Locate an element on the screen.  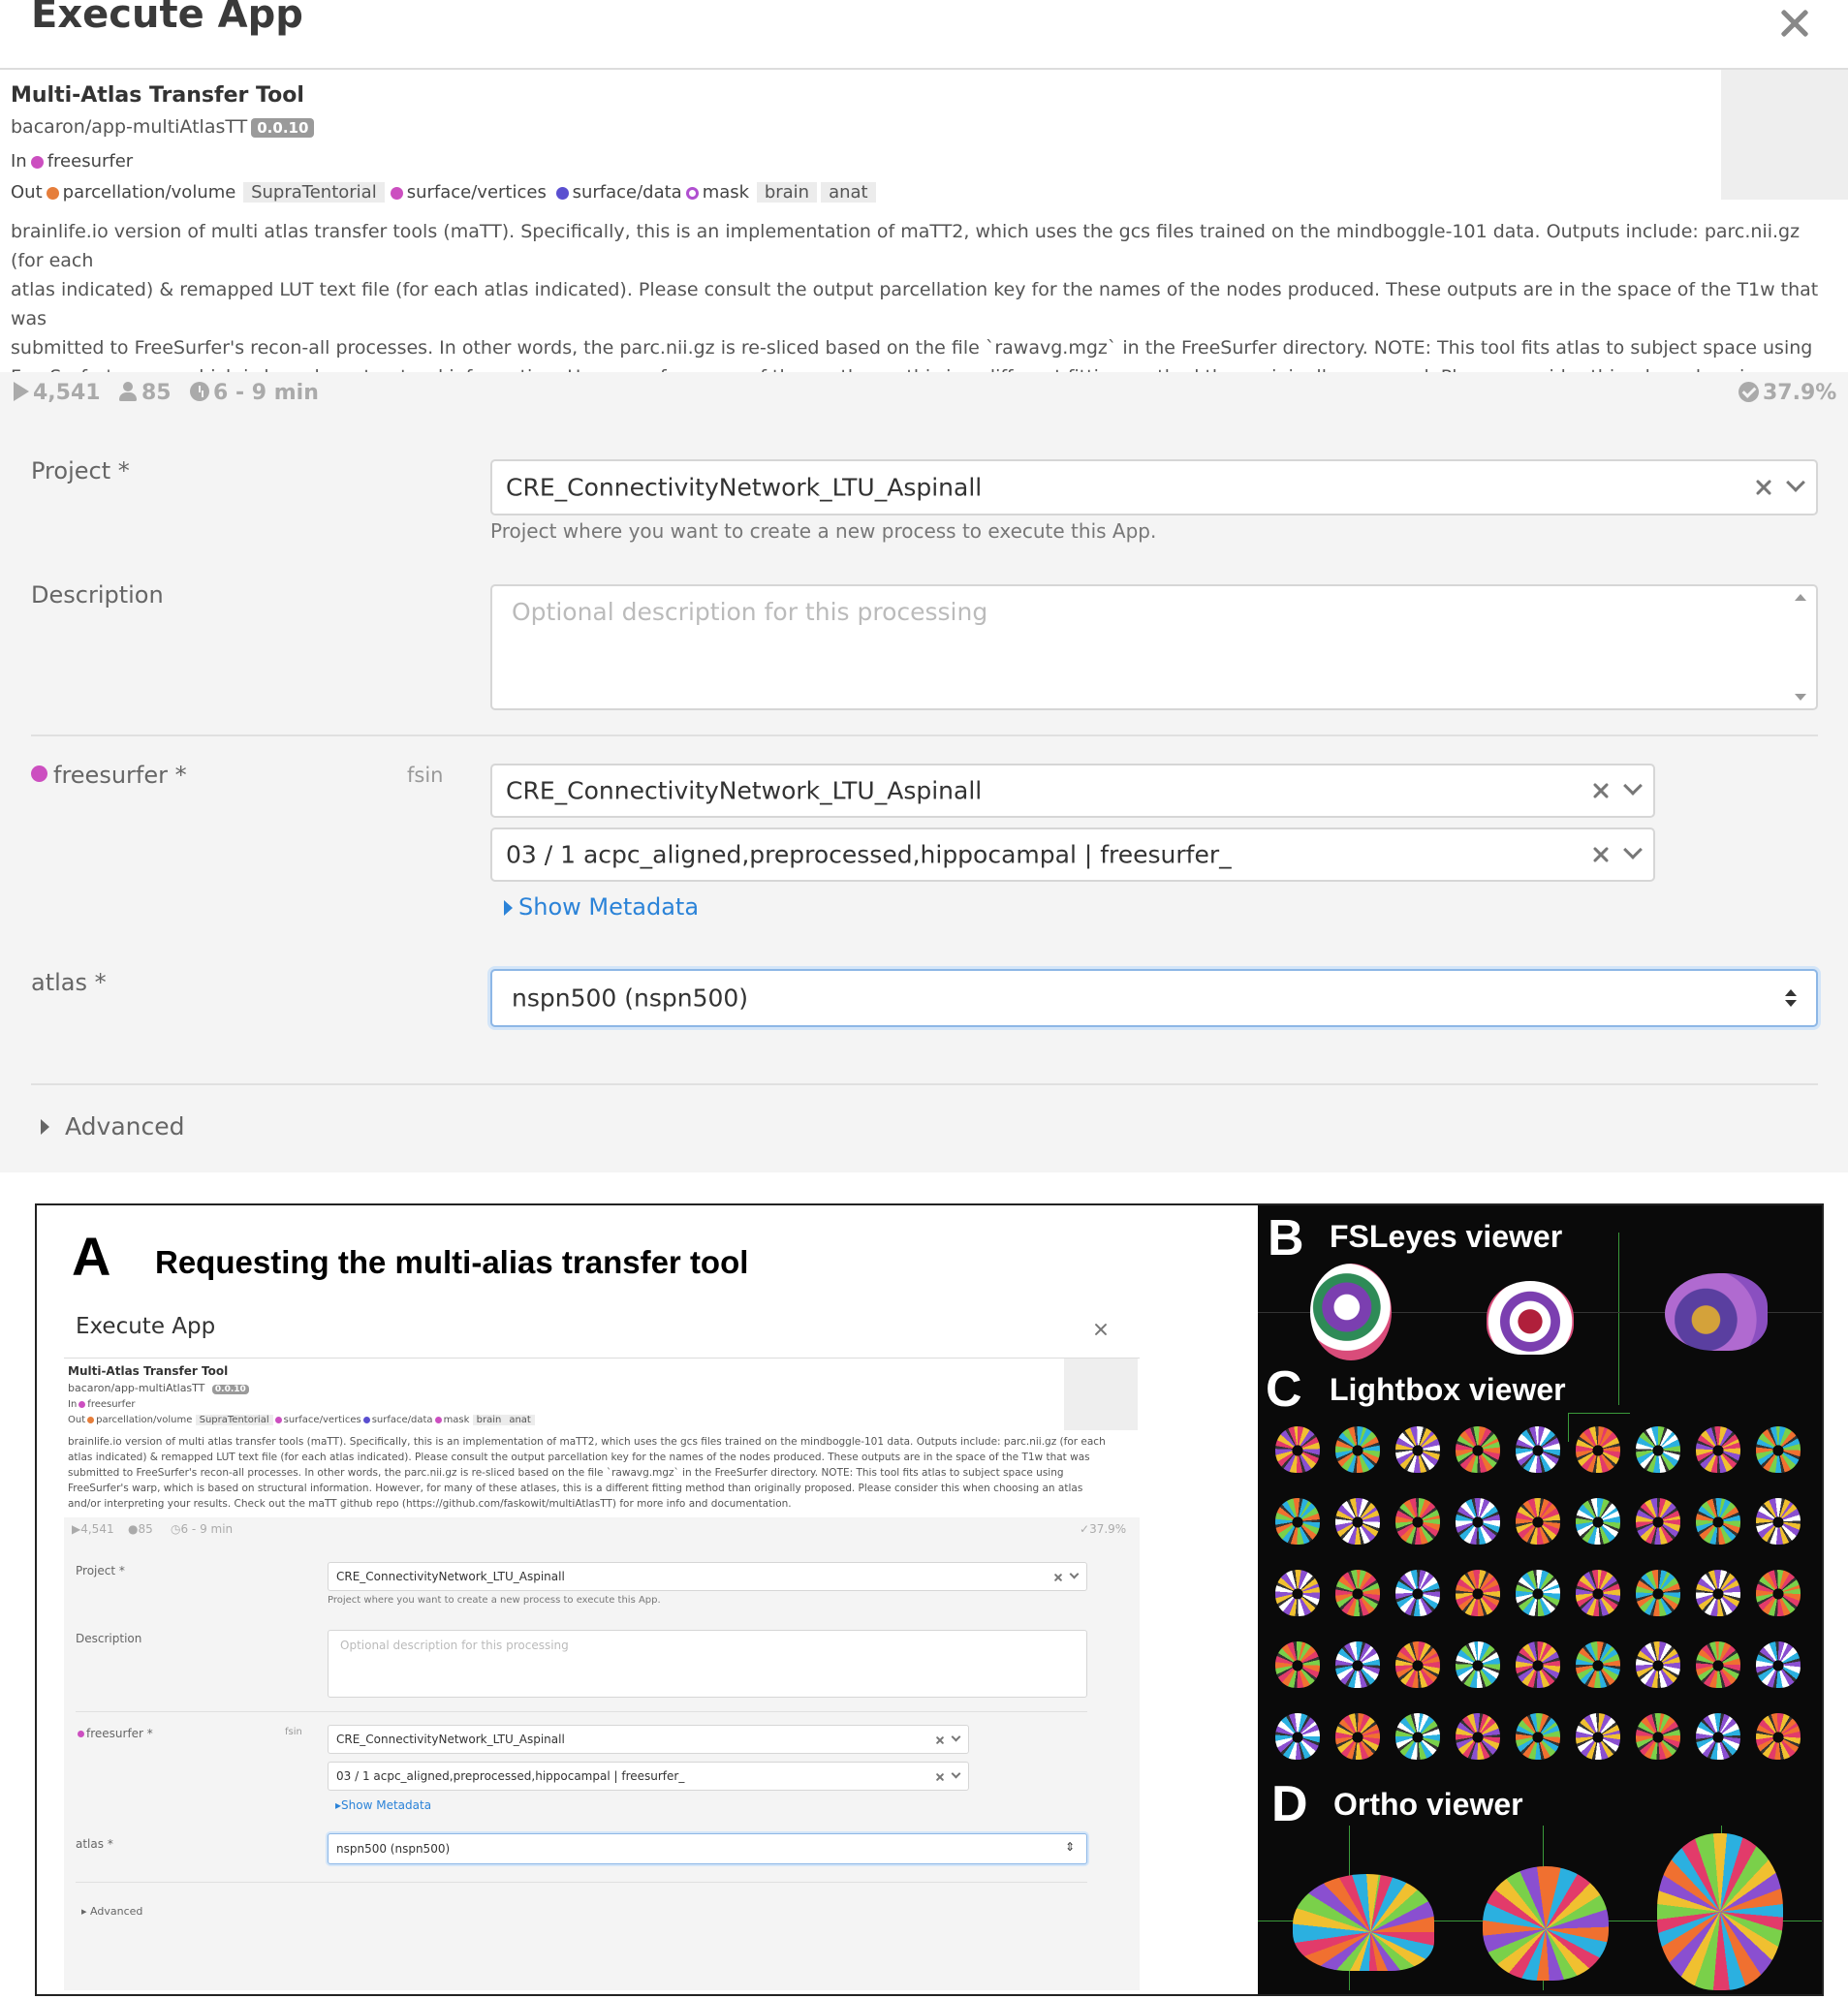
datatype-tag: SupraTentorial is located at coordinates (234, 1420).